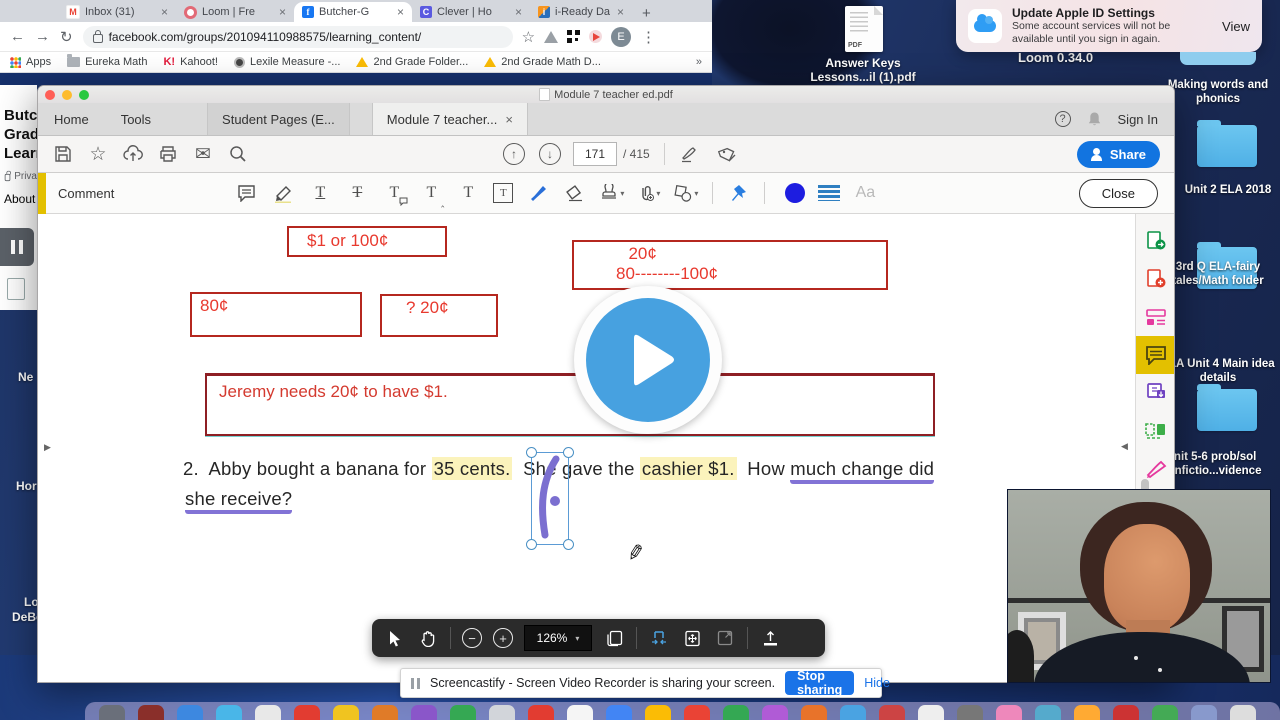  I want to click on fullscreen-icon, so click(725, 638).